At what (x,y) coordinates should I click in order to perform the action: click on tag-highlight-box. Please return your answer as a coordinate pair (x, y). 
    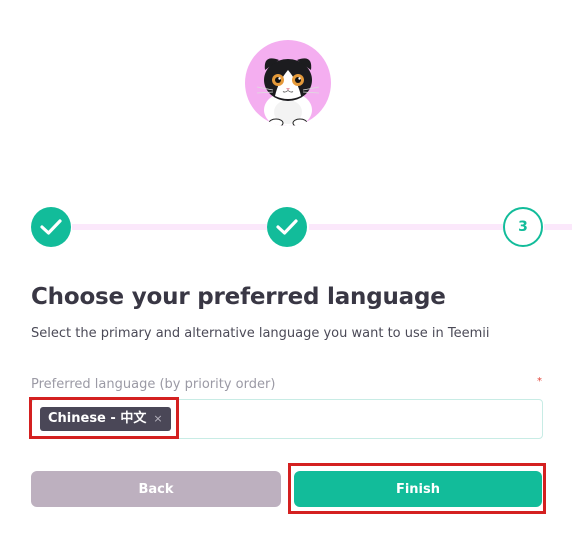
    Looking at the image, I should click on (104, 418).